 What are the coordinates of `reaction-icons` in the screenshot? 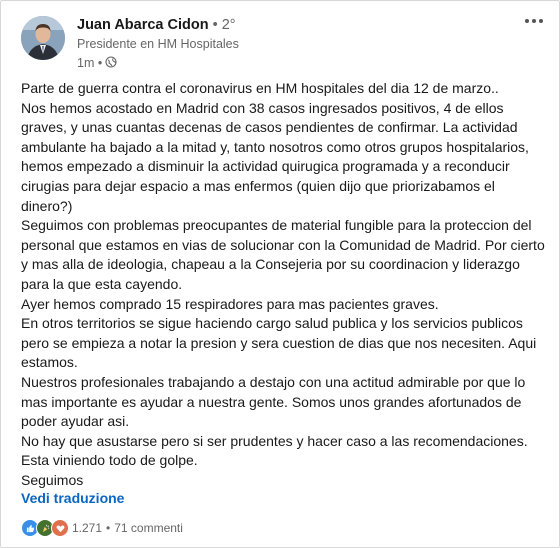 It's located at (45, 528).